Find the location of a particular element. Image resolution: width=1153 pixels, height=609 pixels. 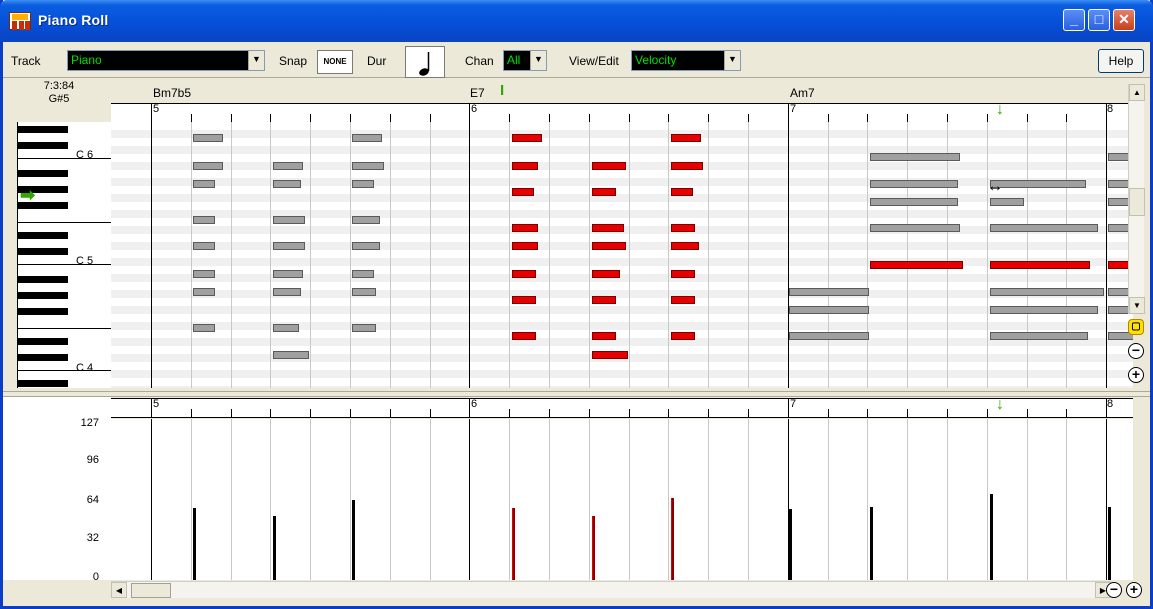

track-select: Piano ▼ is located at coordinates (166, 60).